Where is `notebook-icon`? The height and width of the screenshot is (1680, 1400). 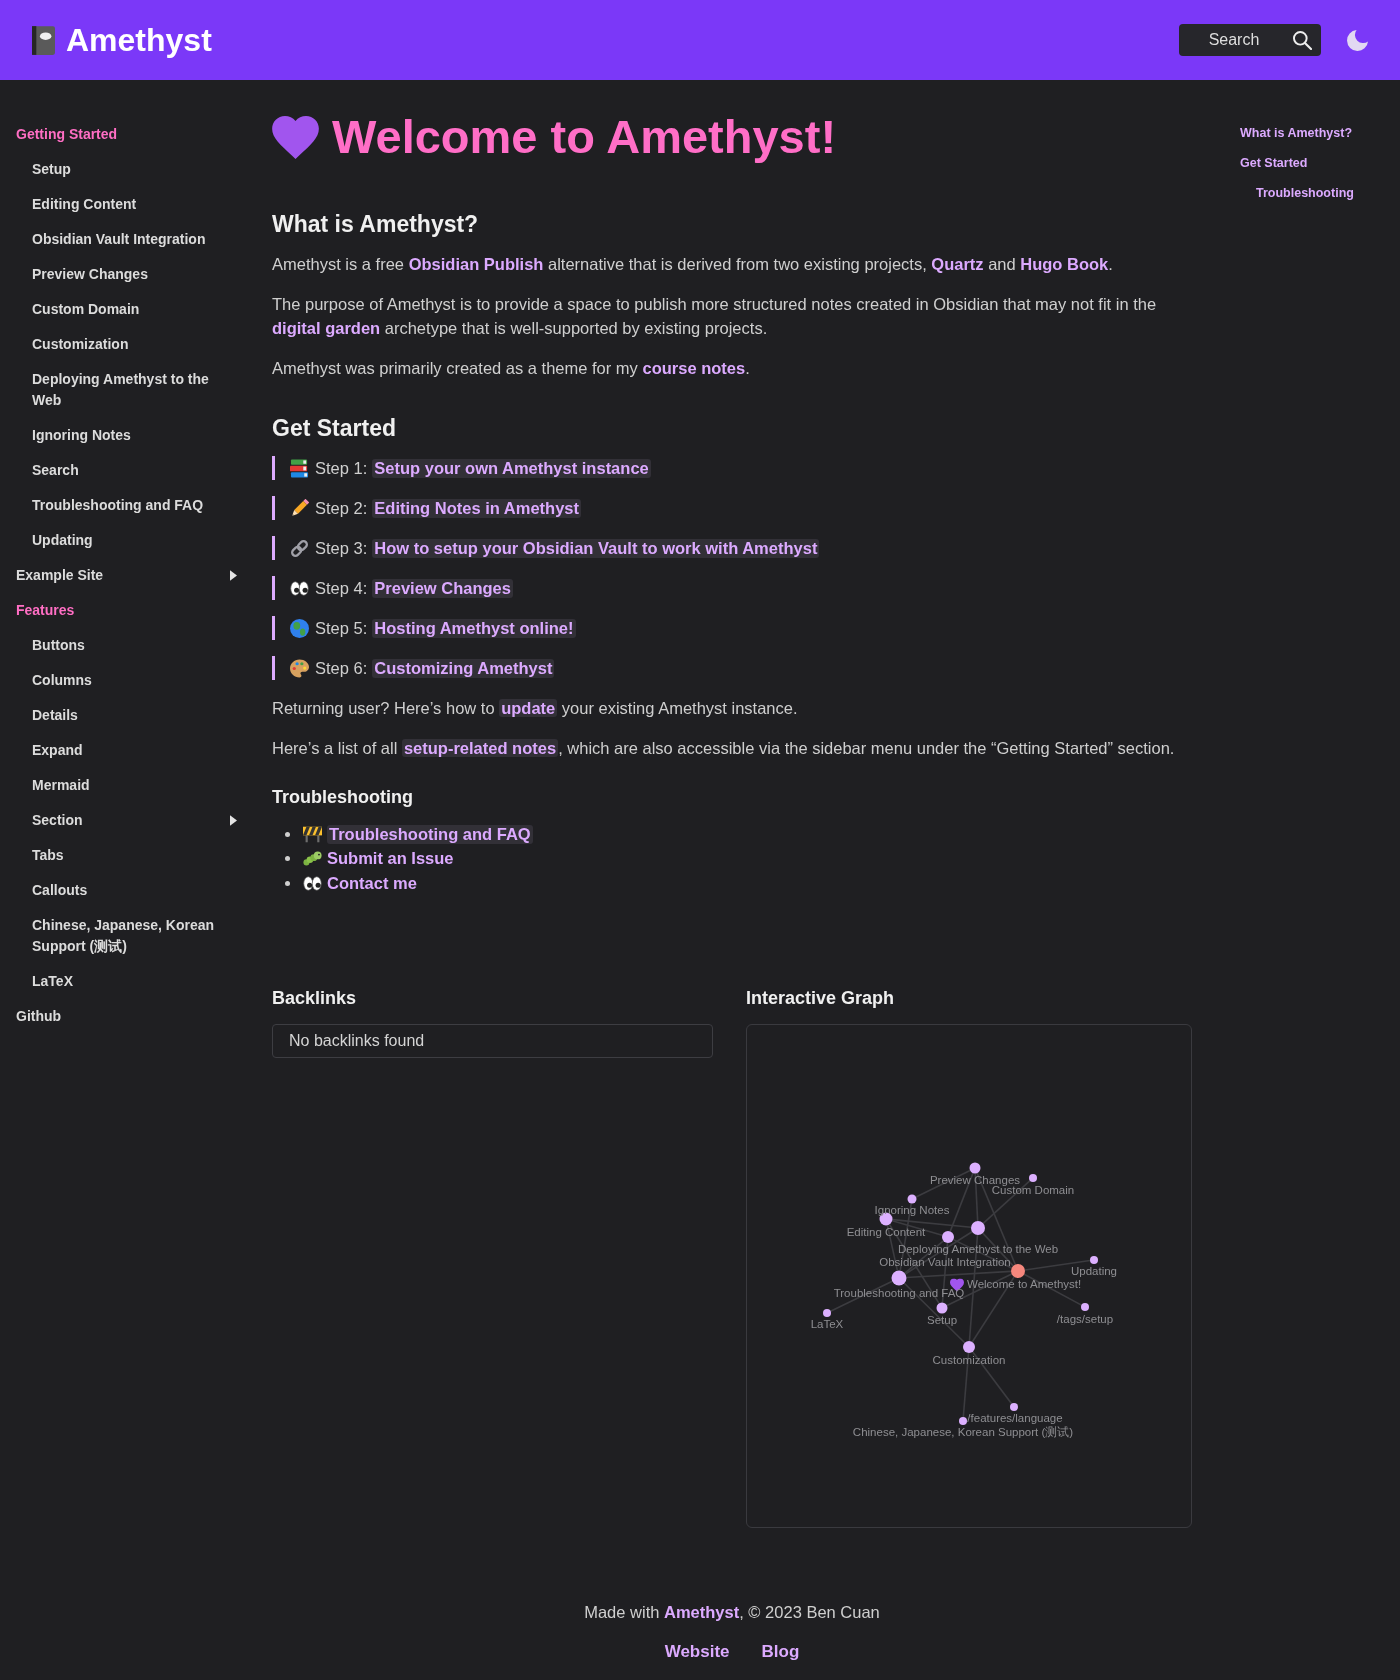 notebook-icon is located at coordinates (43, 40).